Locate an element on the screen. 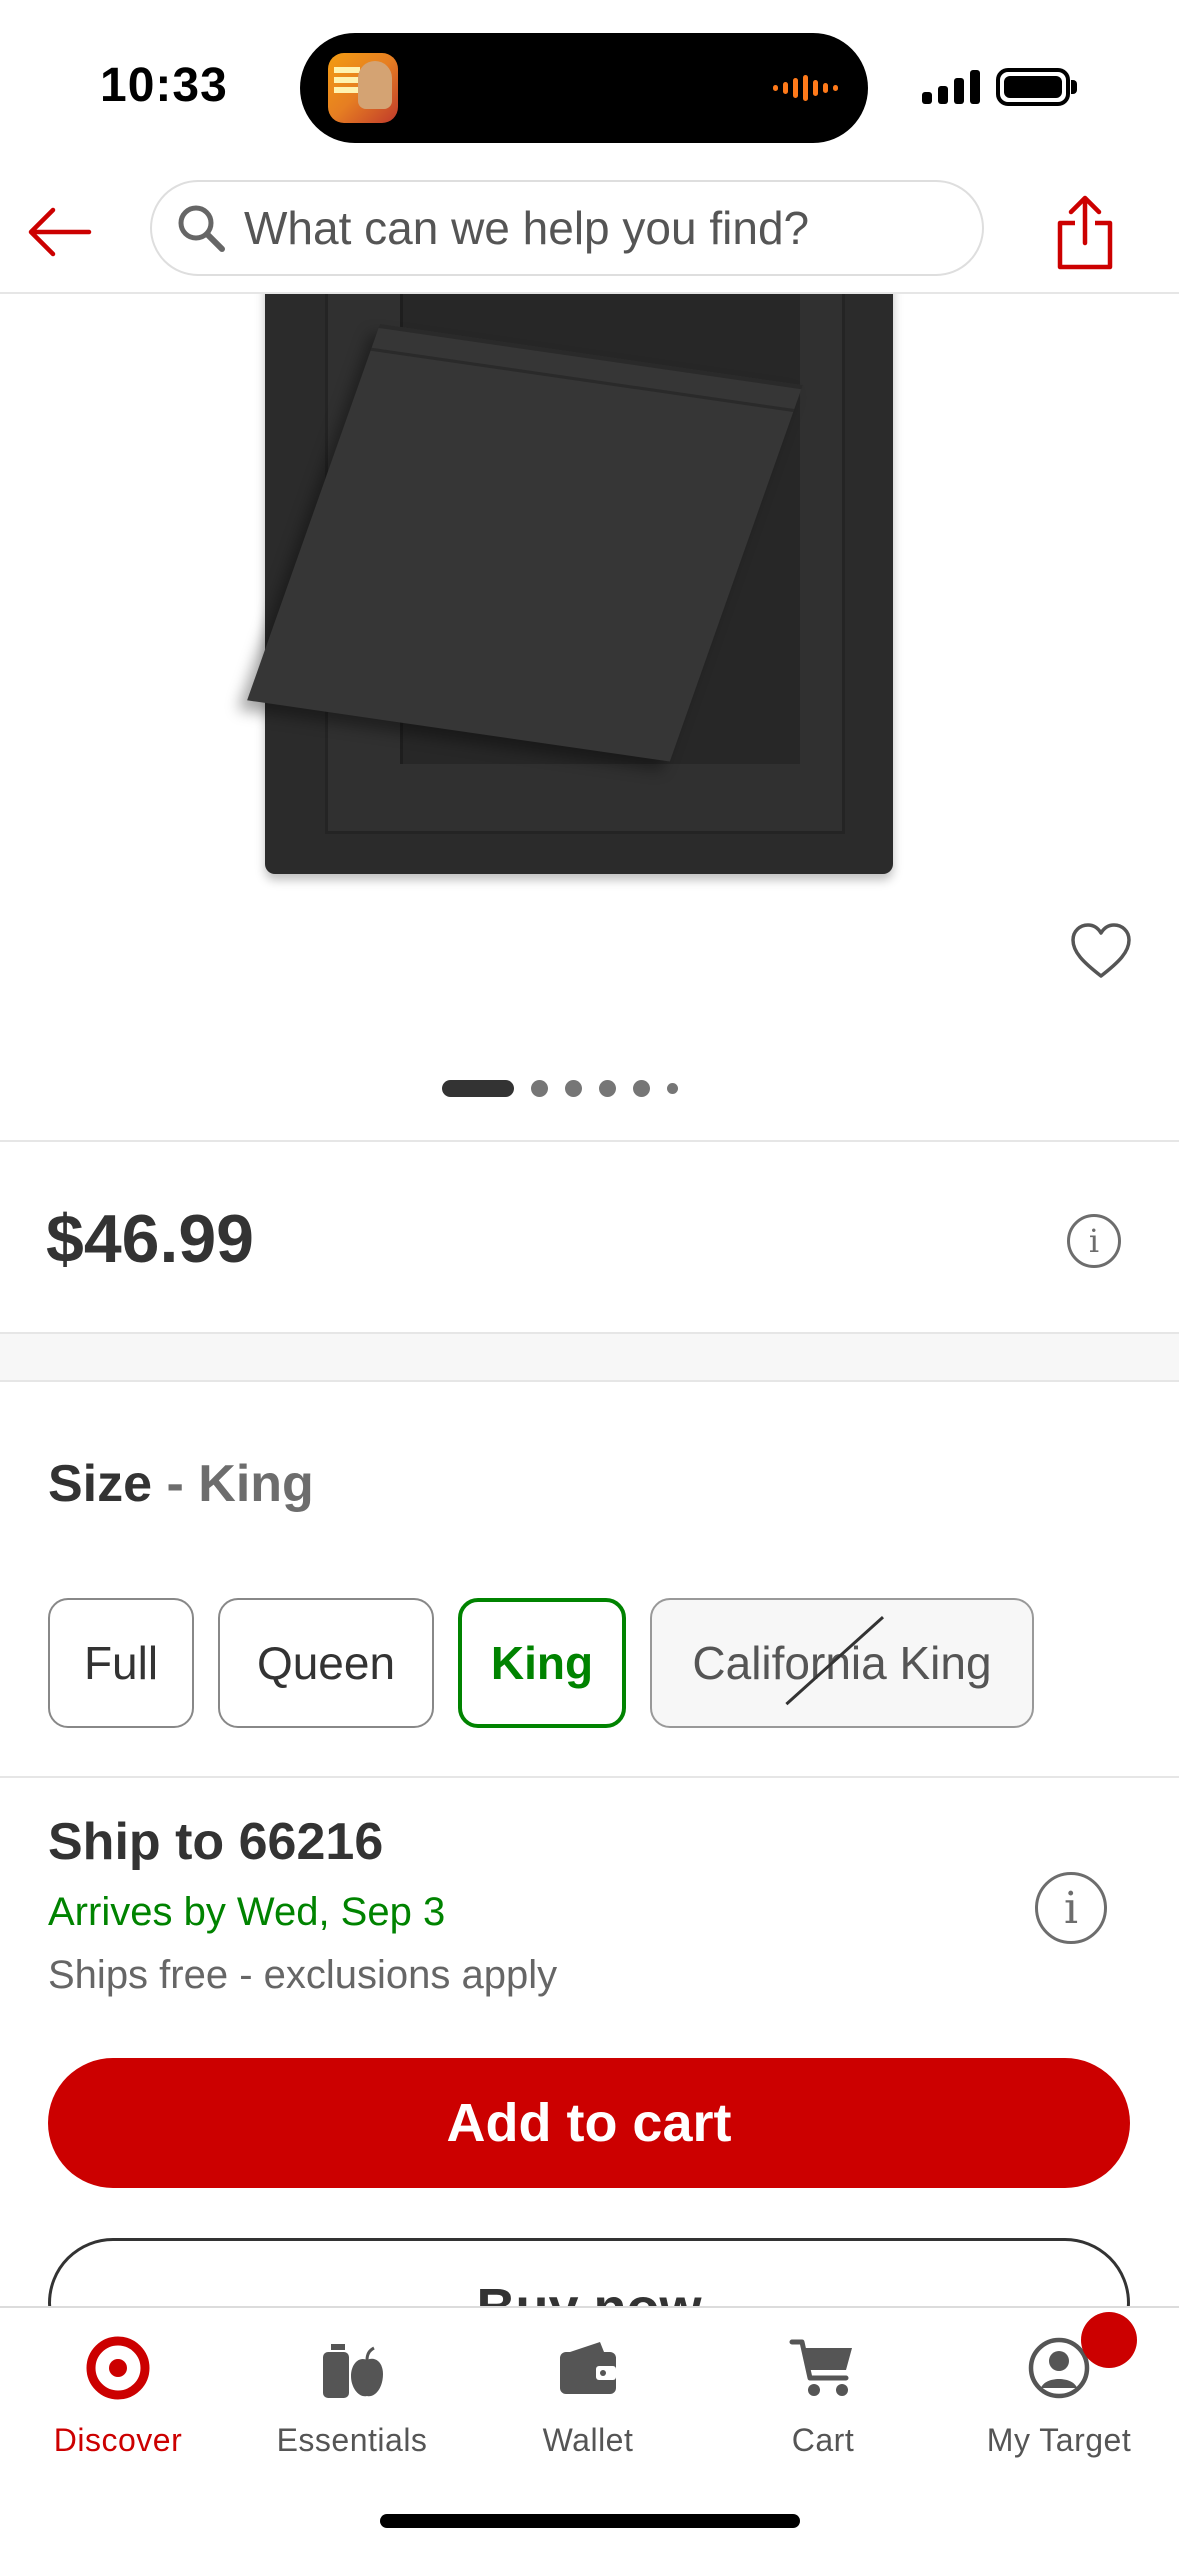  home-indicator is located at coordinates (590, 2521).